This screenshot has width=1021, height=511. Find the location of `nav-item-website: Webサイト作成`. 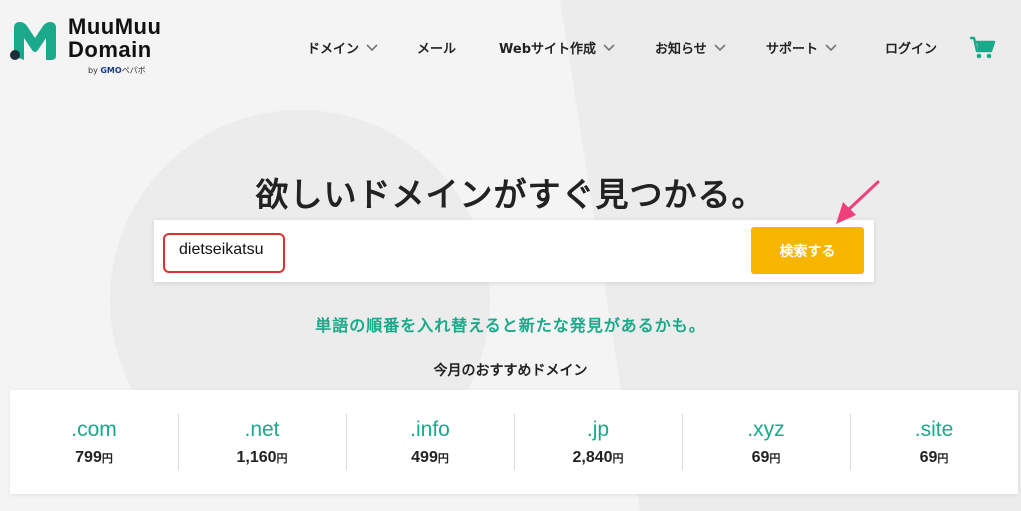

nav-item-website: Webサイト作成 is located at coordinates (557, 47).